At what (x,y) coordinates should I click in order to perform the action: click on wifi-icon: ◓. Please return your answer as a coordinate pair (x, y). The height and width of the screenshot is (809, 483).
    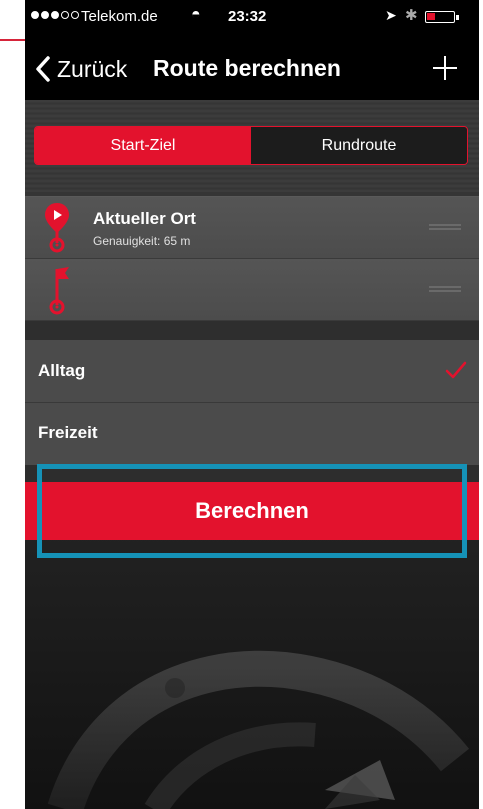
    Looking at the image, I should click on (196, 14).